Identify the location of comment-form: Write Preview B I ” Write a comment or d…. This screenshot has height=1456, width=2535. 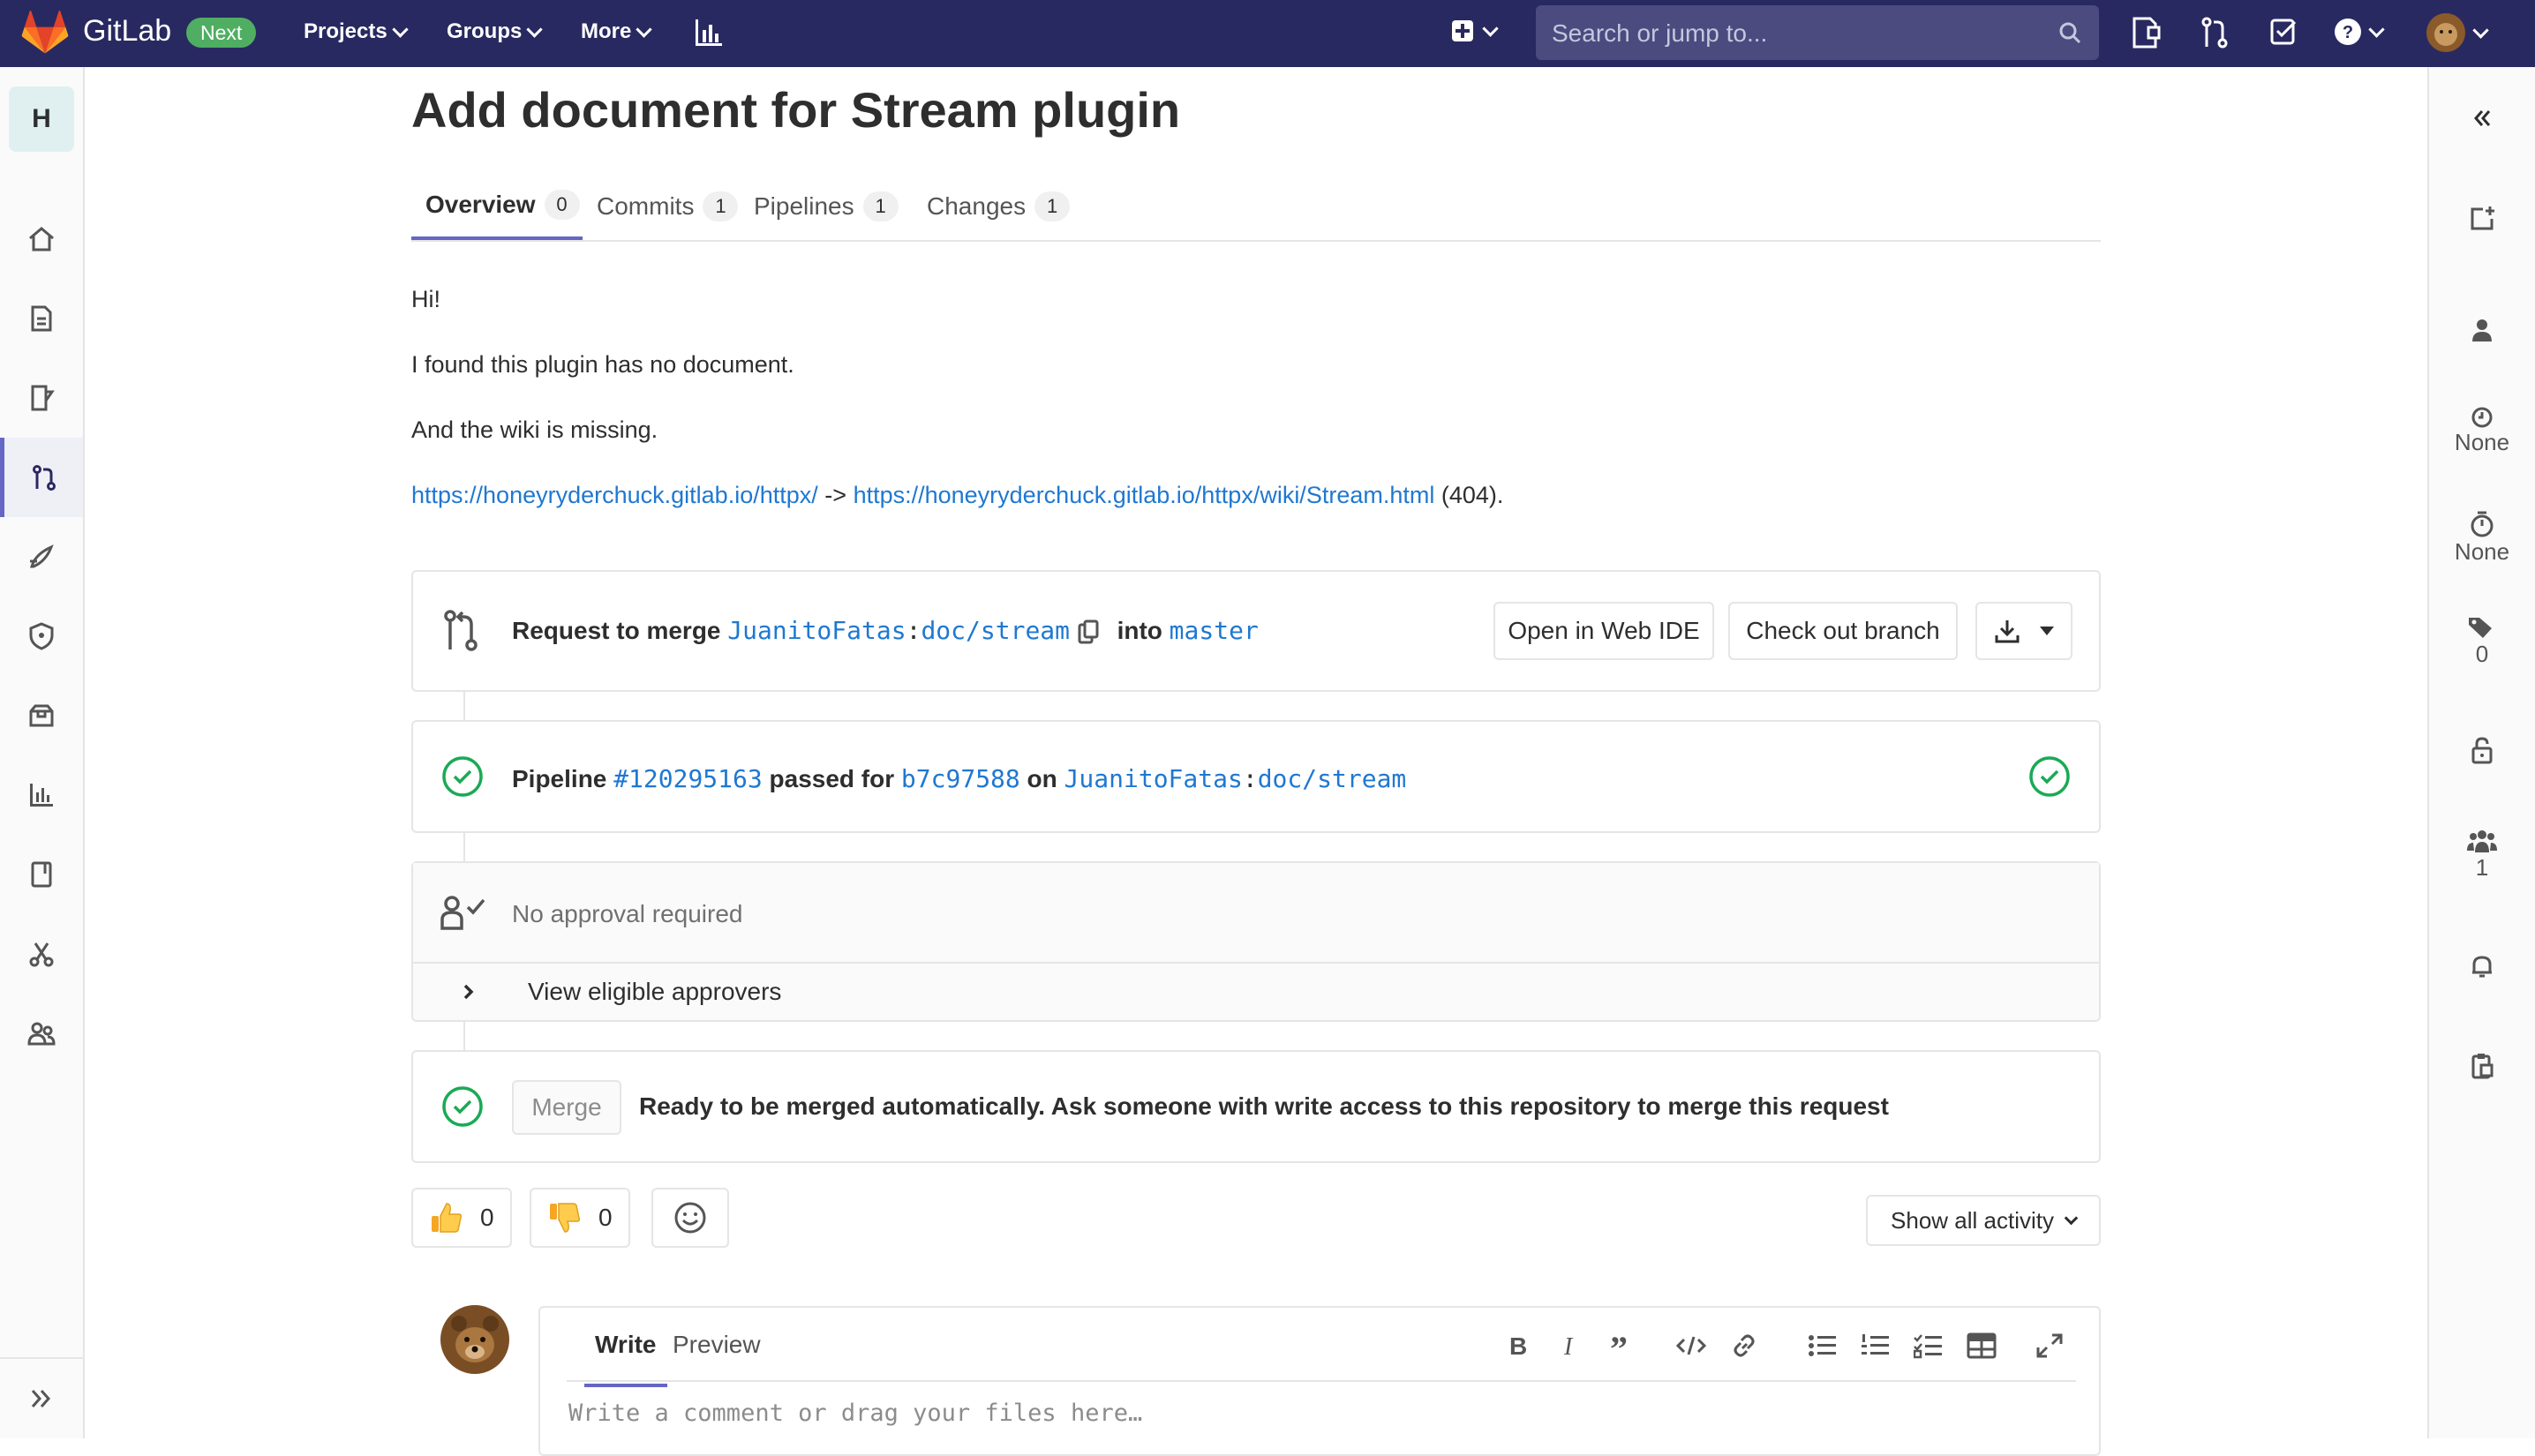
(1319, 1381).